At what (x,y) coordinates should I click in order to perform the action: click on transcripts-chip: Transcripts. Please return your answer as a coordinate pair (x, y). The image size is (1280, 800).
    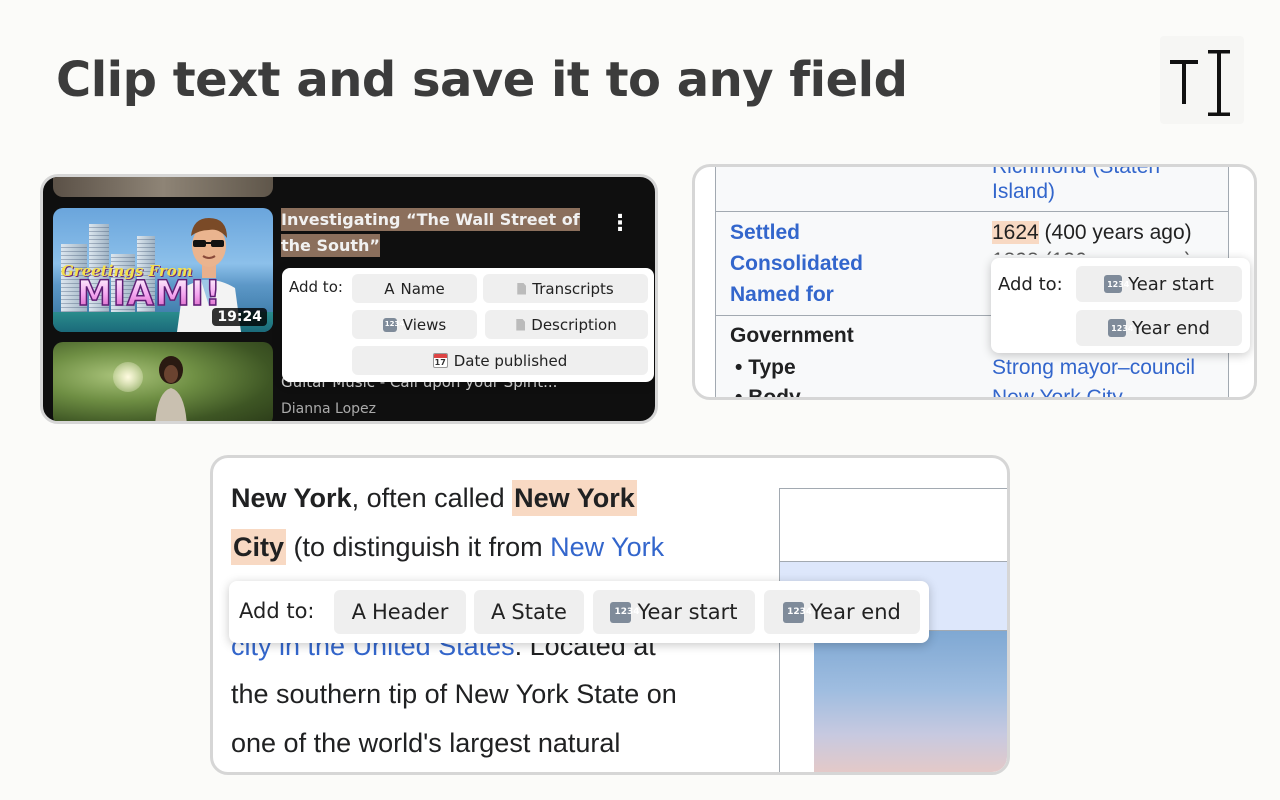
    Looking at the image, I should click on (565, 288).